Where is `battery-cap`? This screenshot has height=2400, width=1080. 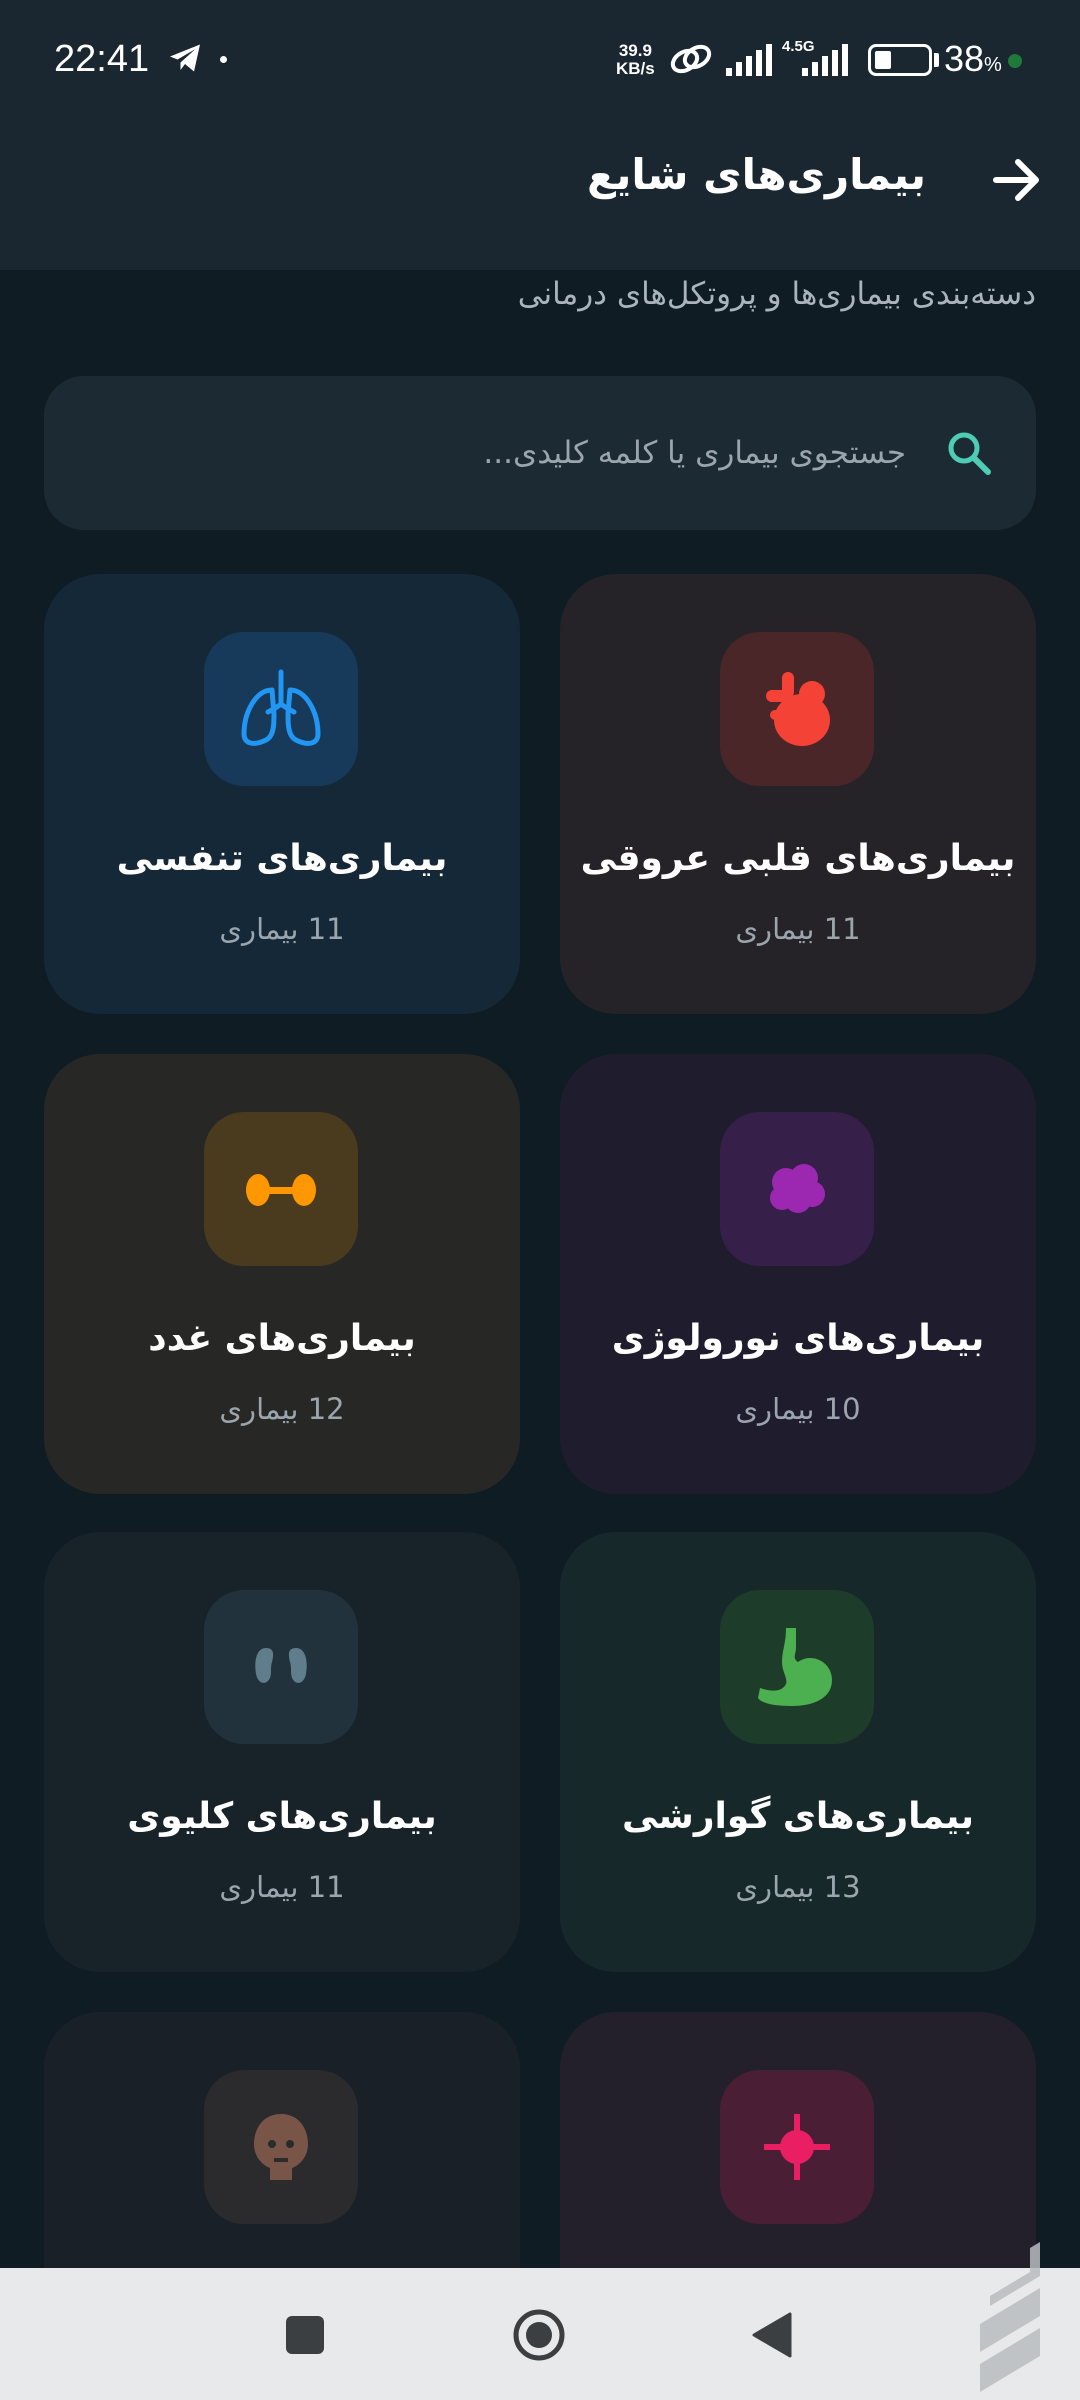
battery-cap is located at coordinates (936, 60).